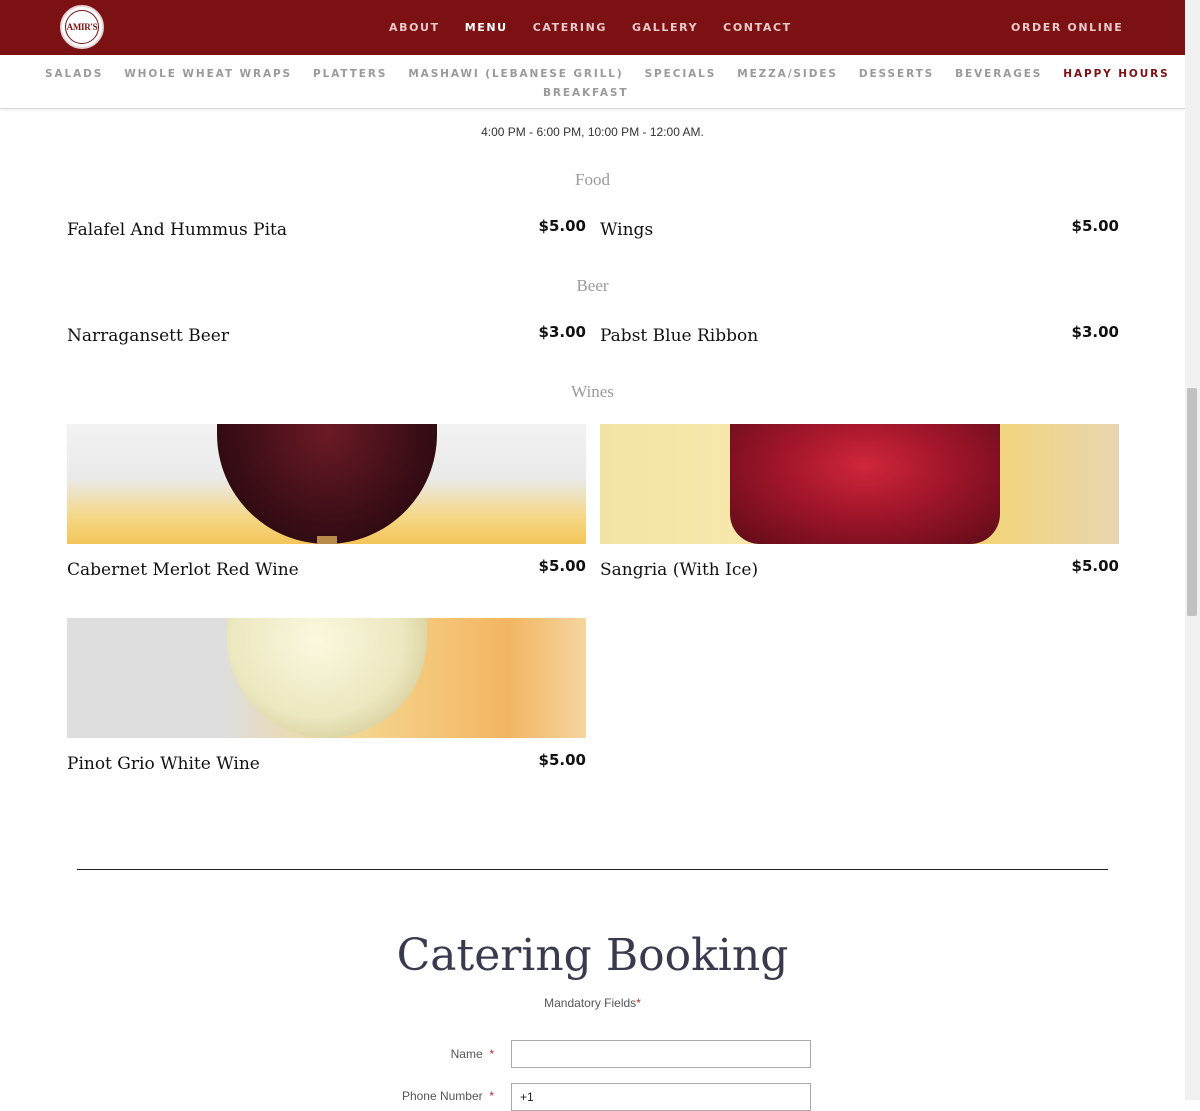 The image size is (1200, 1111). What do you see at coordinates (442, 1096) in the screenshot?
I see `phone-label-text: Phone Number` at bounding box center [442, 1096].